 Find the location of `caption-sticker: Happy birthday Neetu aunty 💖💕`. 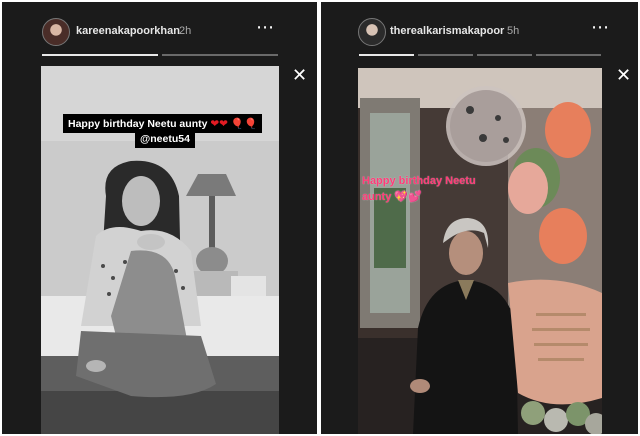

caption-sticker: Happy birthday Neetu aunty 💖💕 is located at coordinates (419, 189).